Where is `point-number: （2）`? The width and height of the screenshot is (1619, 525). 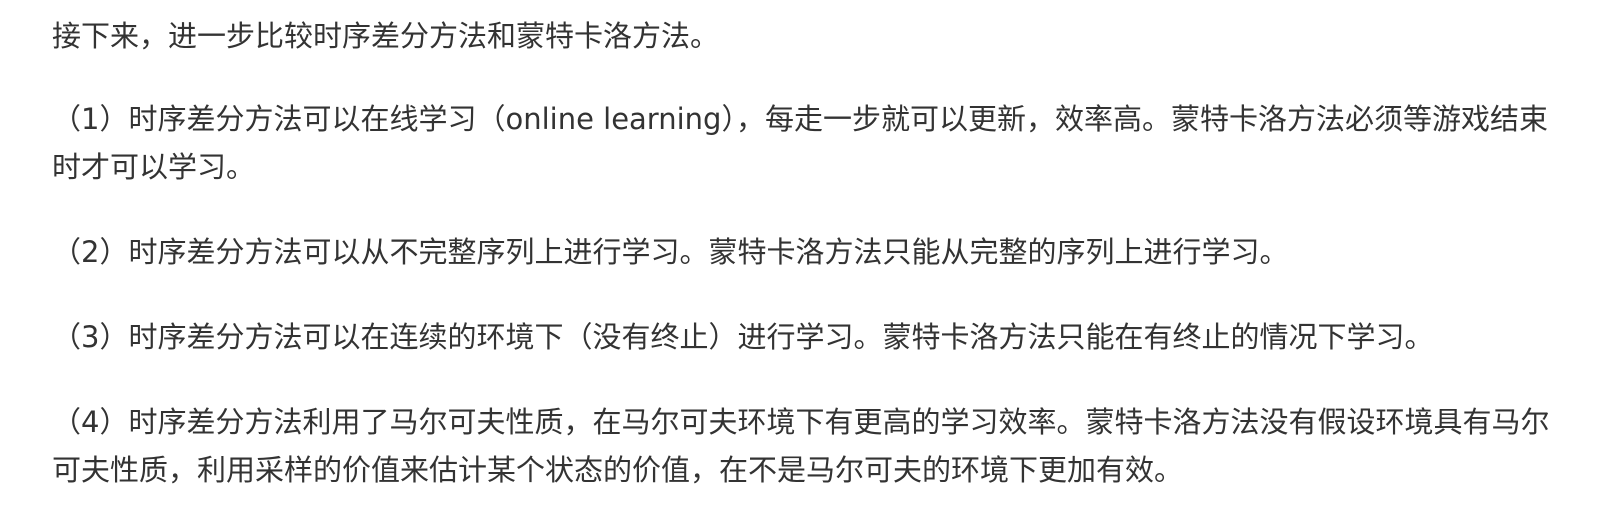 point-number: （2） is located at coordinates (90, 252).